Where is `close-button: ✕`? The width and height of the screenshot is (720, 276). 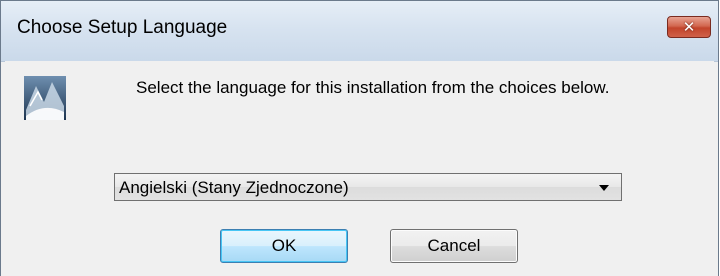
close-button: ✕ is located at coordinates (689, 27).